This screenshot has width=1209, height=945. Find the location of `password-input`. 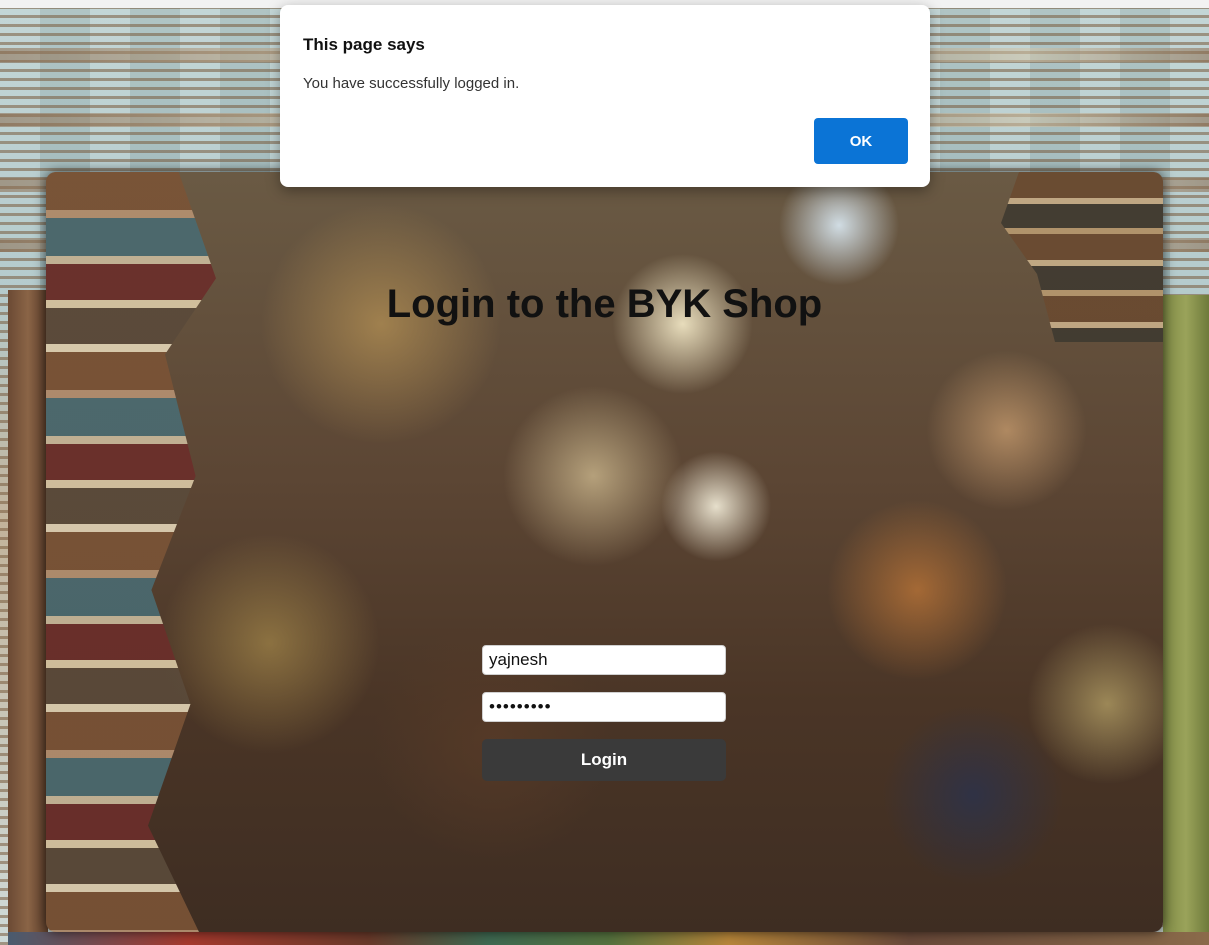

password-input is located at coordinates (604, 707).